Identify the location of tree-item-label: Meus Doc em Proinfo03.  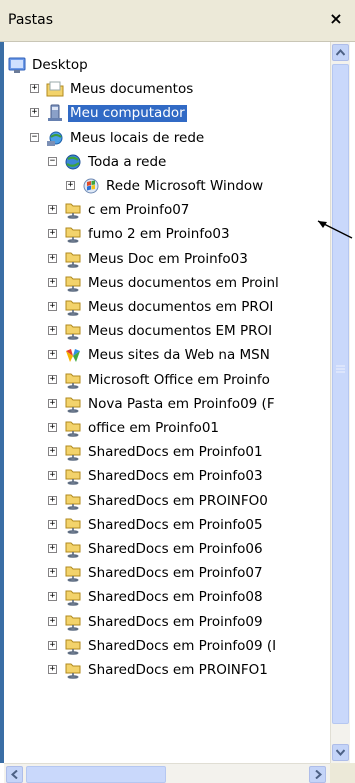
(168, 259).